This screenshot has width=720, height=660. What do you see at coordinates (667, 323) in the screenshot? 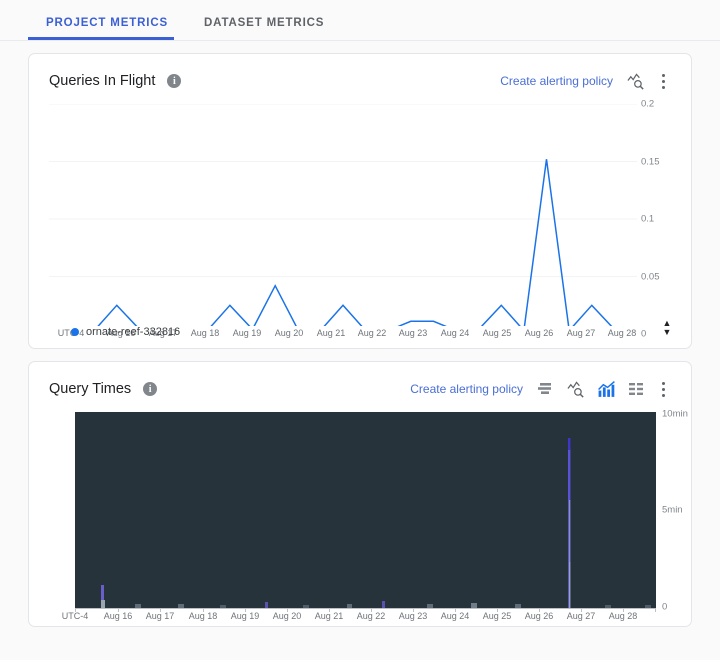
I see `chevron-up-icon: ▲` at bounding box center [667, 323].